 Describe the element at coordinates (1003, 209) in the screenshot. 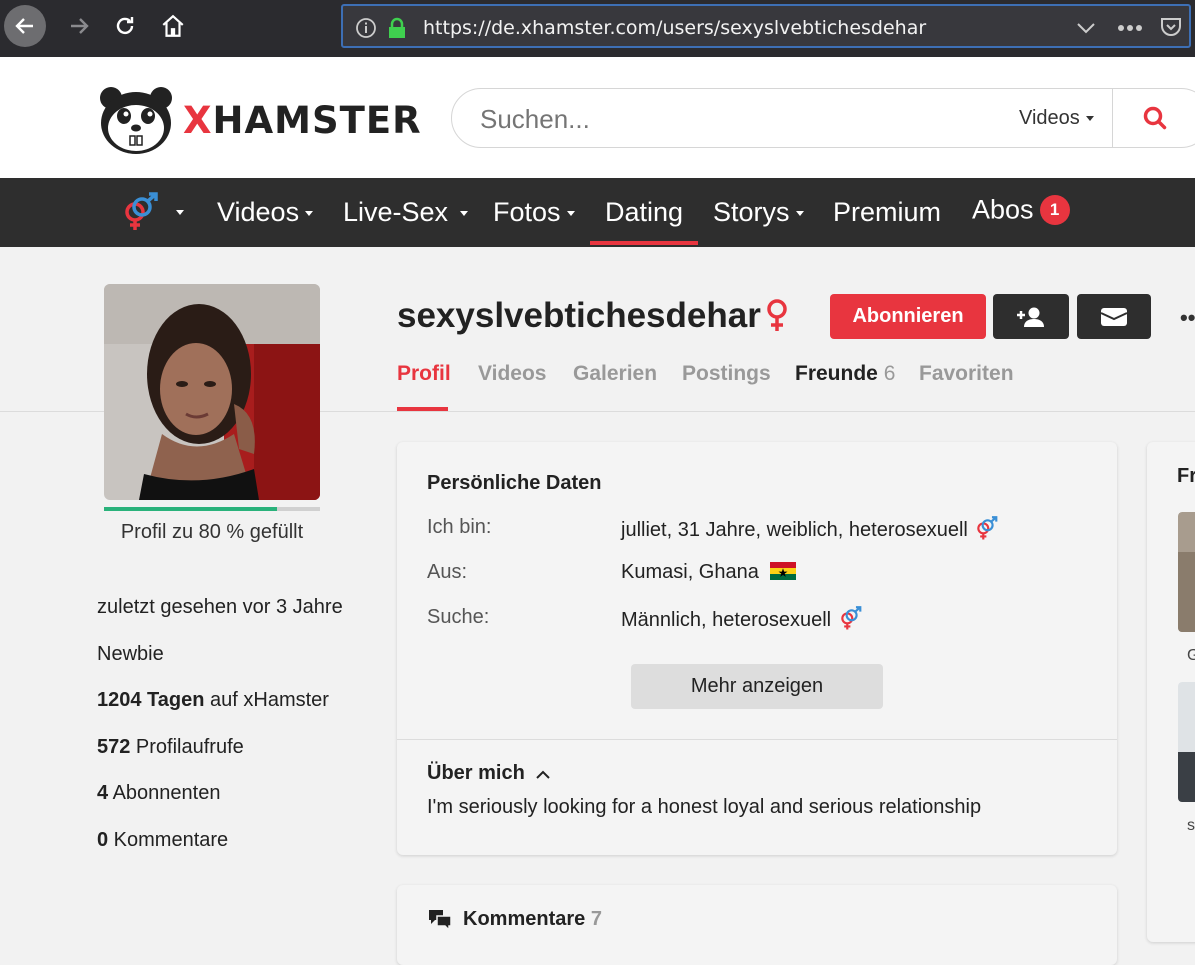

I see `nav-abos-label: Abos` at that location.